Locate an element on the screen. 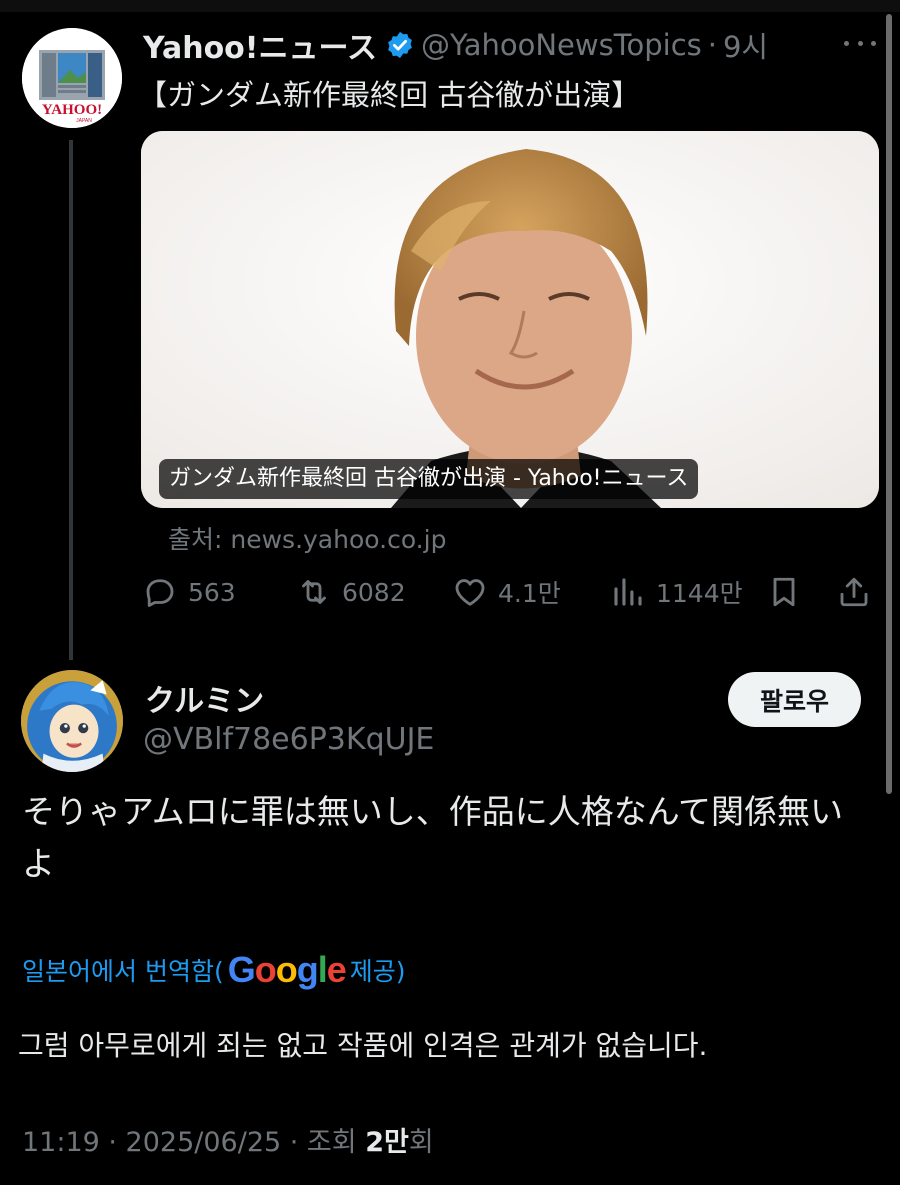 The image size is (900, 1185). avatar-logo-text: YAHOO! is located at coordinates (72, 110).